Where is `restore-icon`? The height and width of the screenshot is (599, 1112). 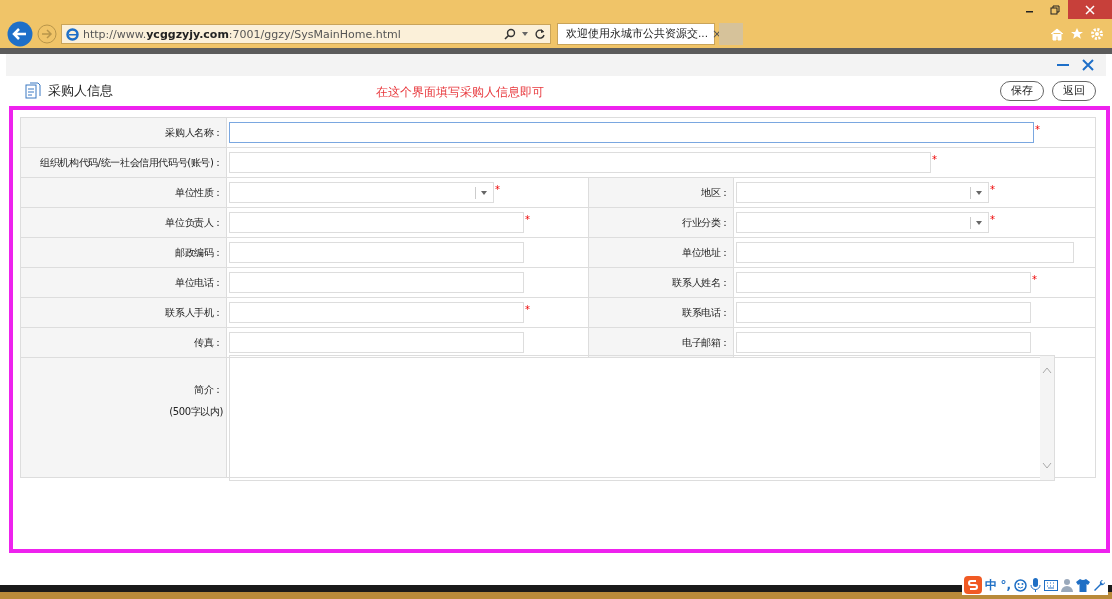 restore-icon is located at coordinates (1055, 9).